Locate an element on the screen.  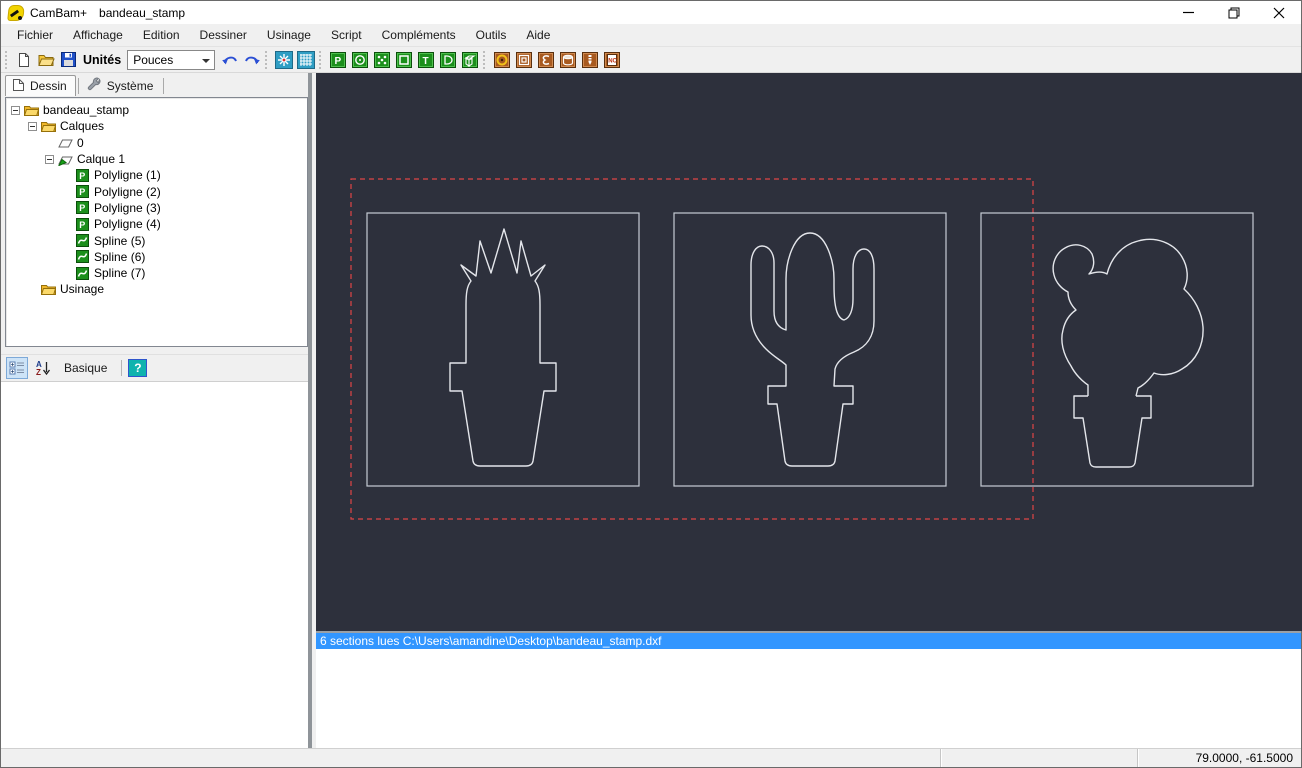
chevron-down-icon is located at coordinates (206, 60).